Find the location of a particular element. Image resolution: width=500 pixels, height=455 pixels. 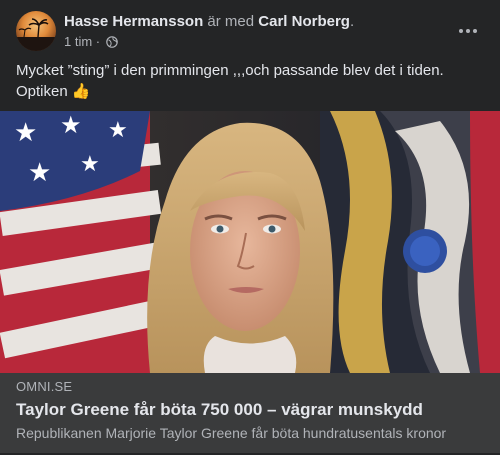

post-text-line-2: Optiken is located at coordinates (42, 91).